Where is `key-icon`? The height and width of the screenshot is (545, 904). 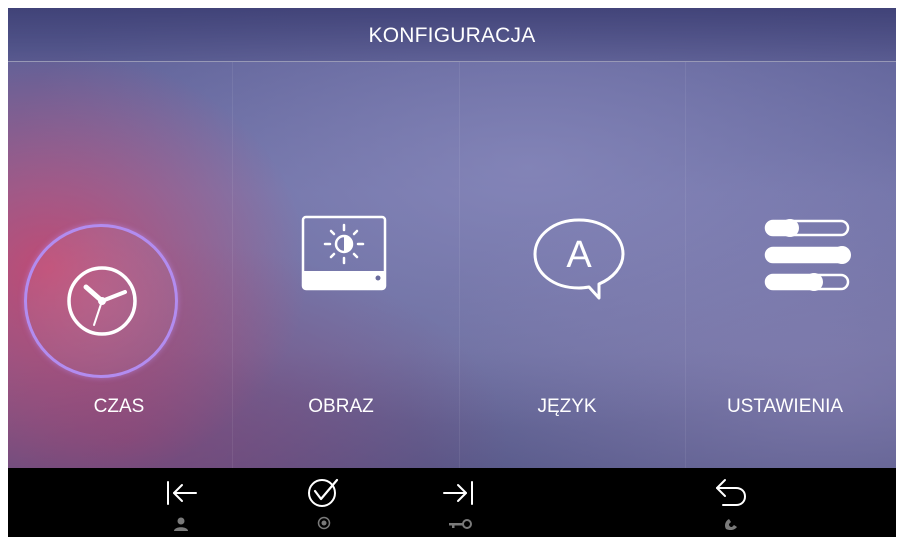 key-icon is located at coordinates (460, 524).